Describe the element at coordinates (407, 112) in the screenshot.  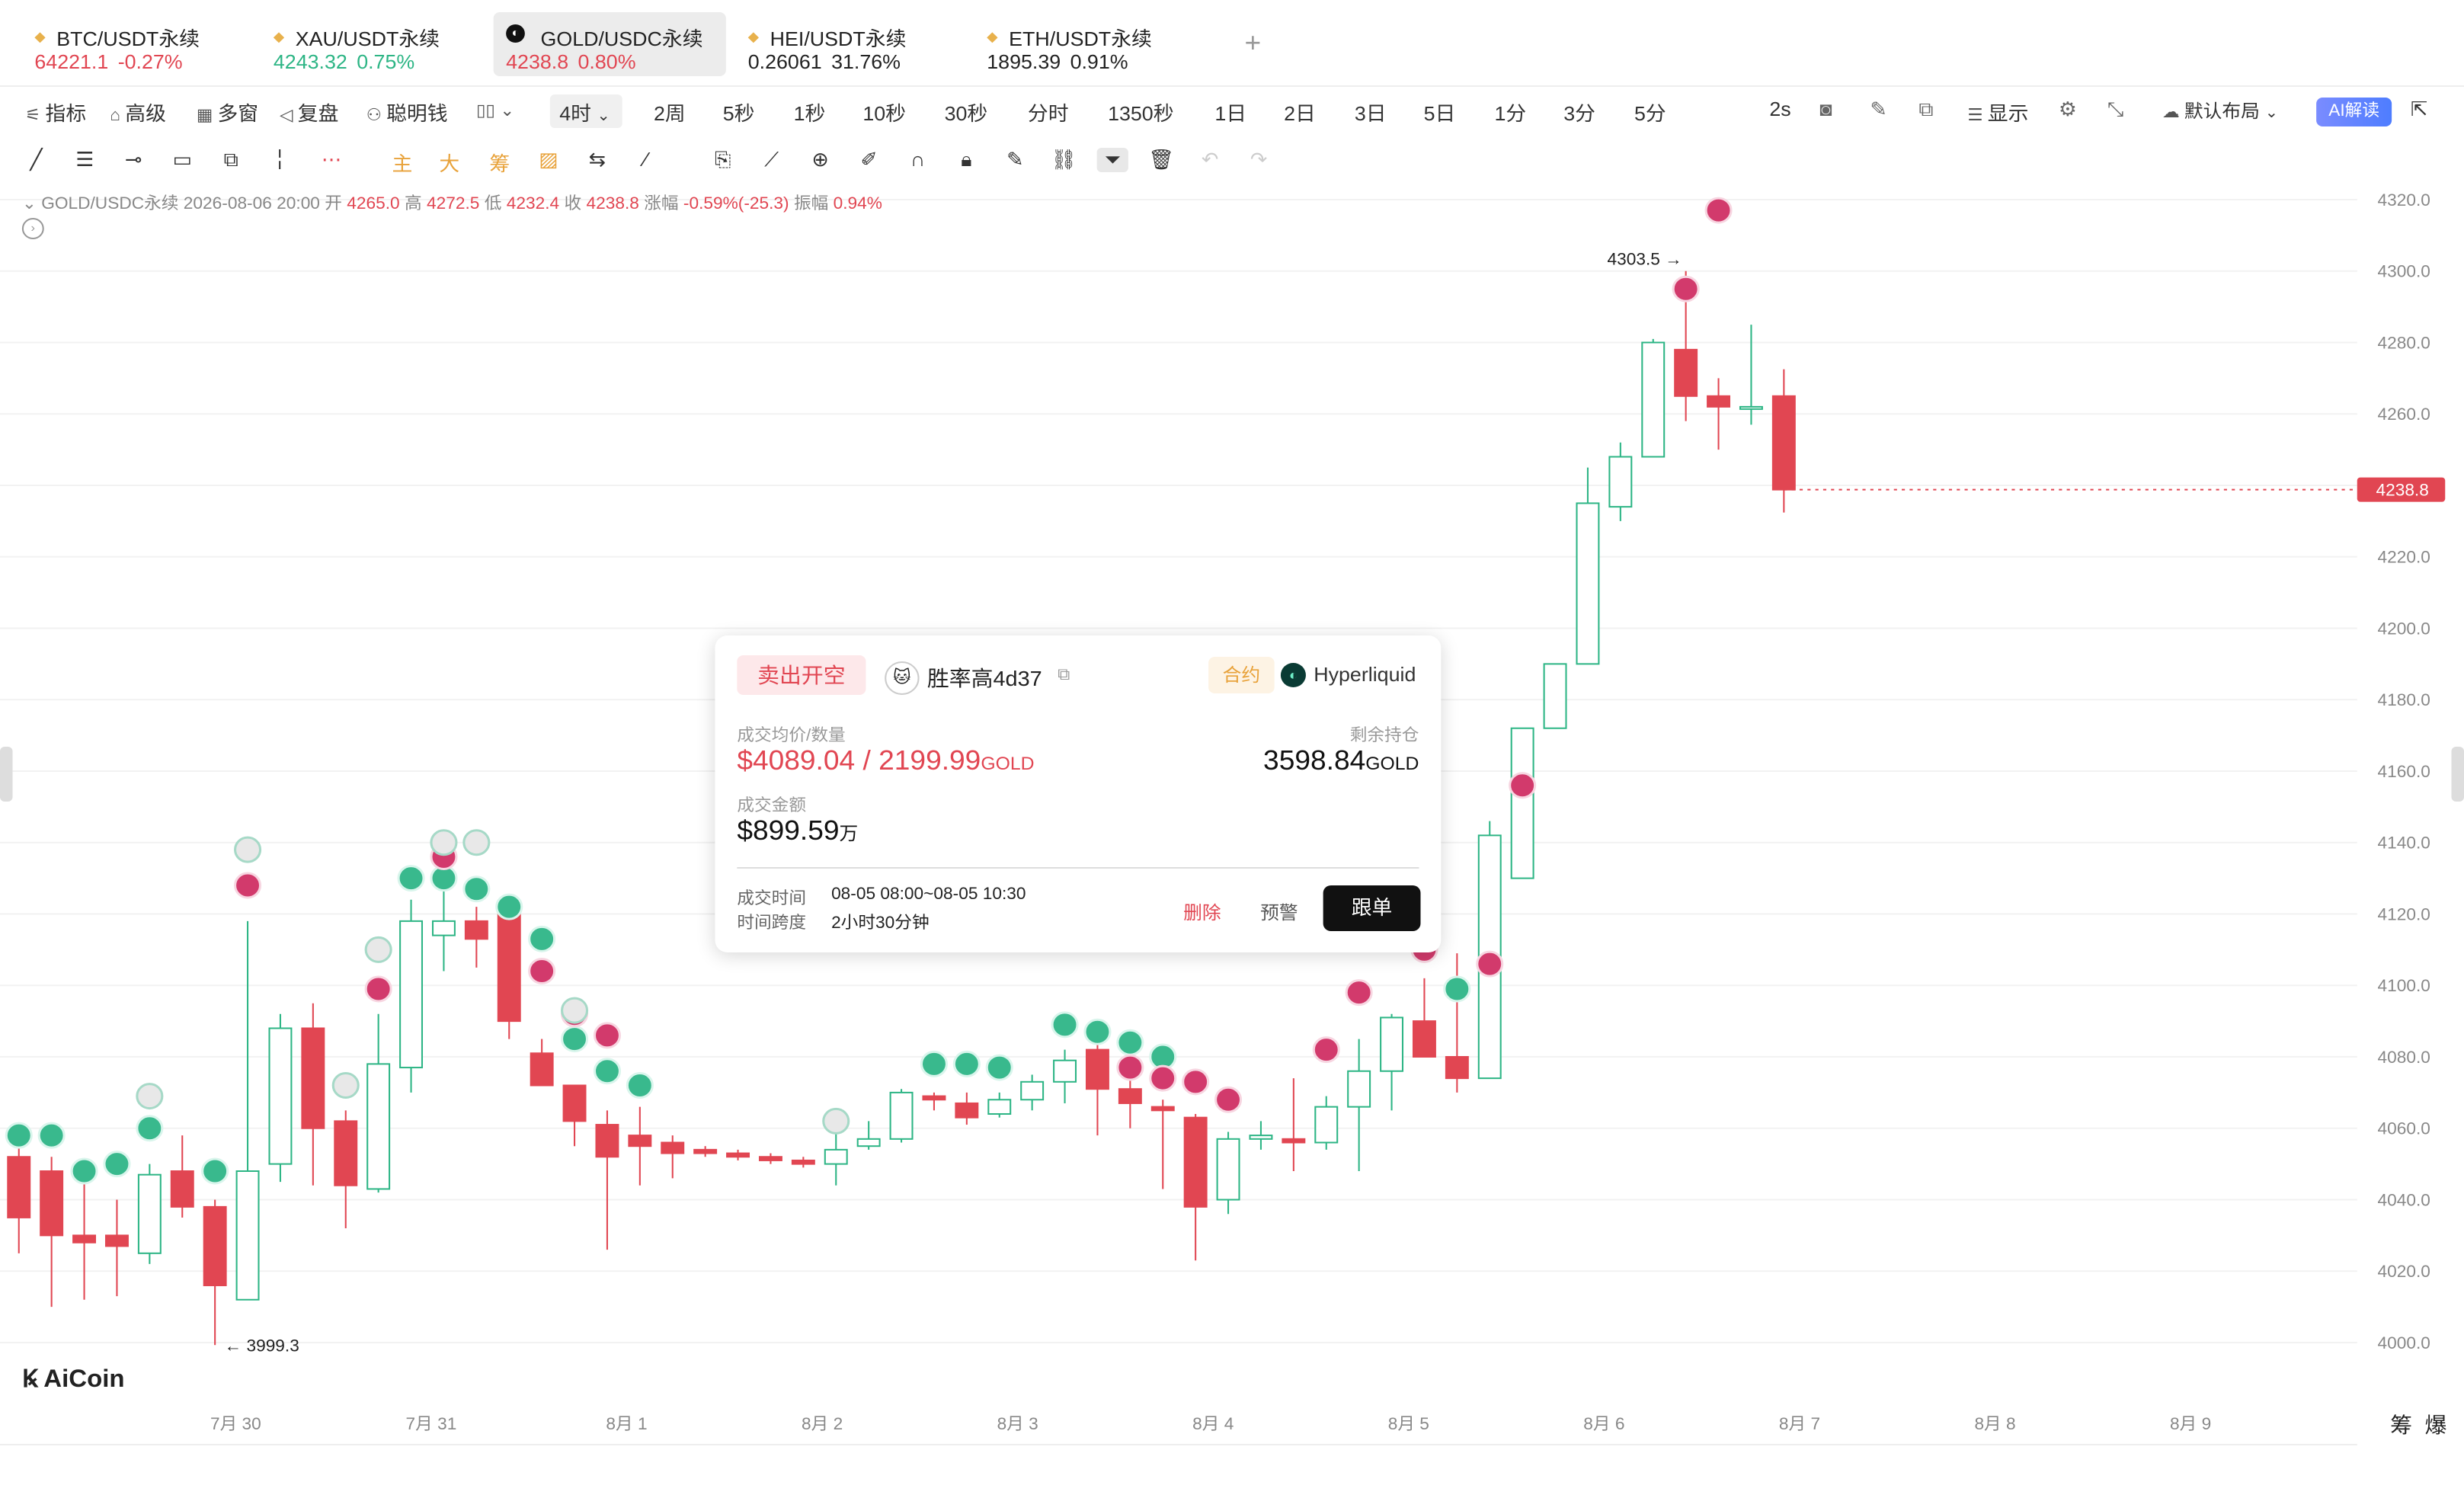
I see `smart-money-button: ⚇ 聪明钱` at that location.